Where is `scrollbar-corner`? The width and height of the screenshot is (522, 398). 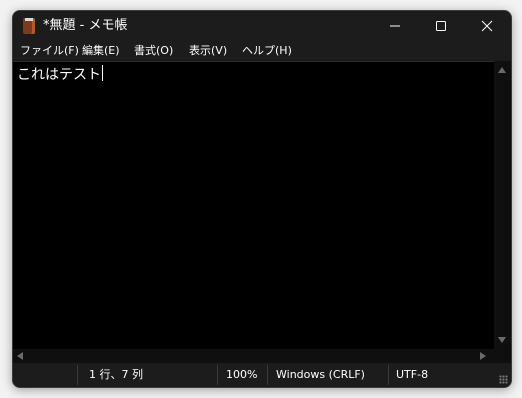
scrollbar-corner is located at coordinates (502, 356).